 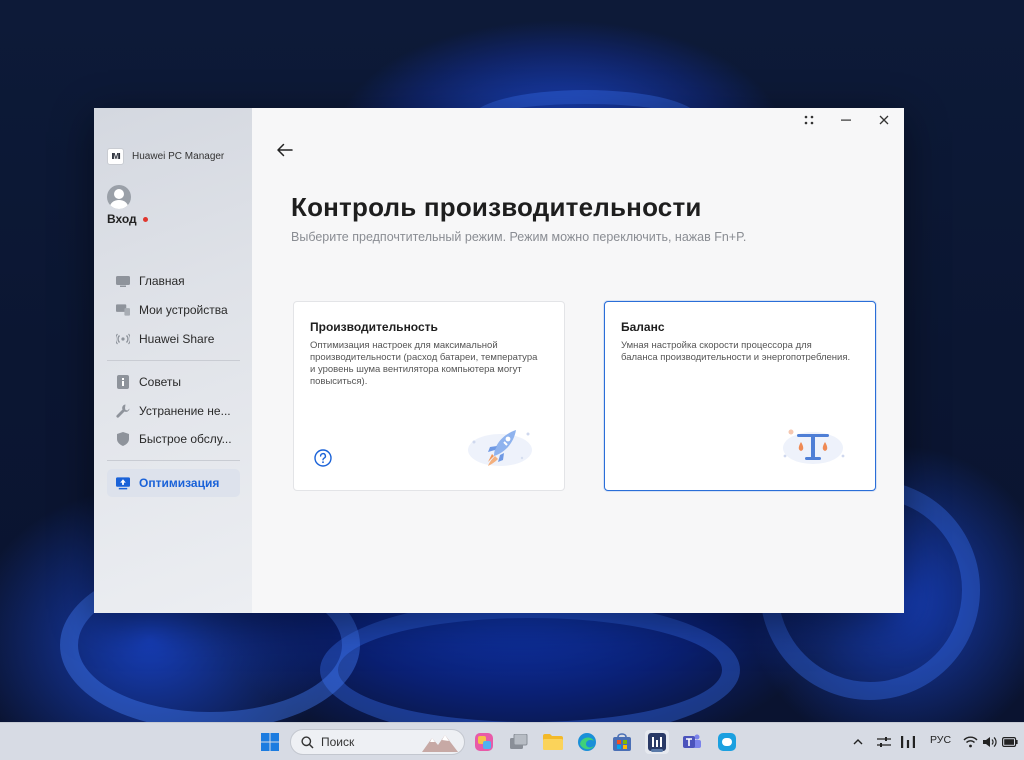 What do you see at coordinates (123, 339) in the screenshot?
I see `share-icon` at bounding box center [123, 339].